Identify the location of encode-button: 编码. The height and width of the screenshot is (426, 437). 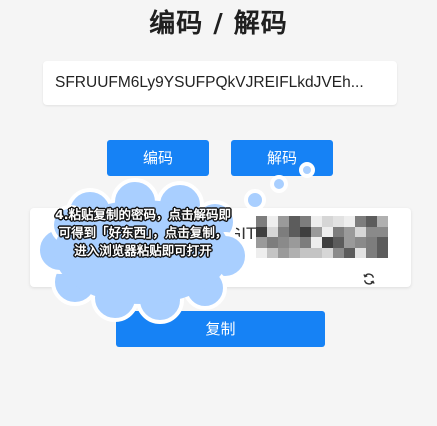
(158, 158).